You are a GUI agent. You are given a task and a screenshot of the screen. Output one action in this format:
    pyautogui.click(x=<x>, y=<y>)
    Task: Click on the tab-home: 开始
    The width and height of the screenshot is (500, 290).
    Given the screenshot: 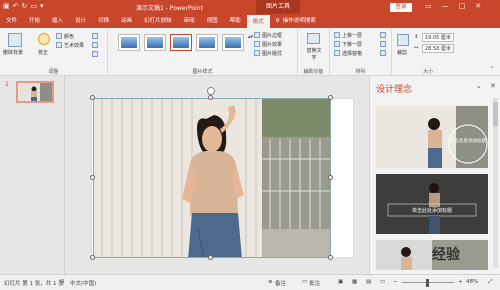 What is the action you would take?
    pyautogui.click(x=34, y=21)
    